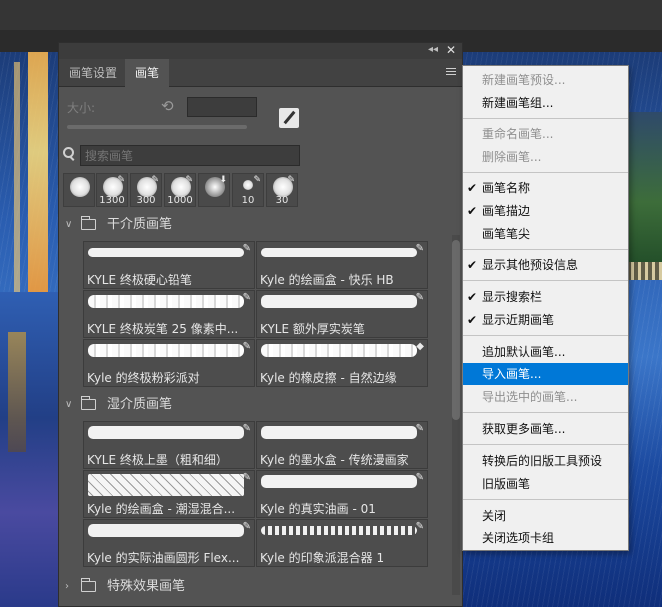  I want to click on create-brush-icon, so click(289, 118).